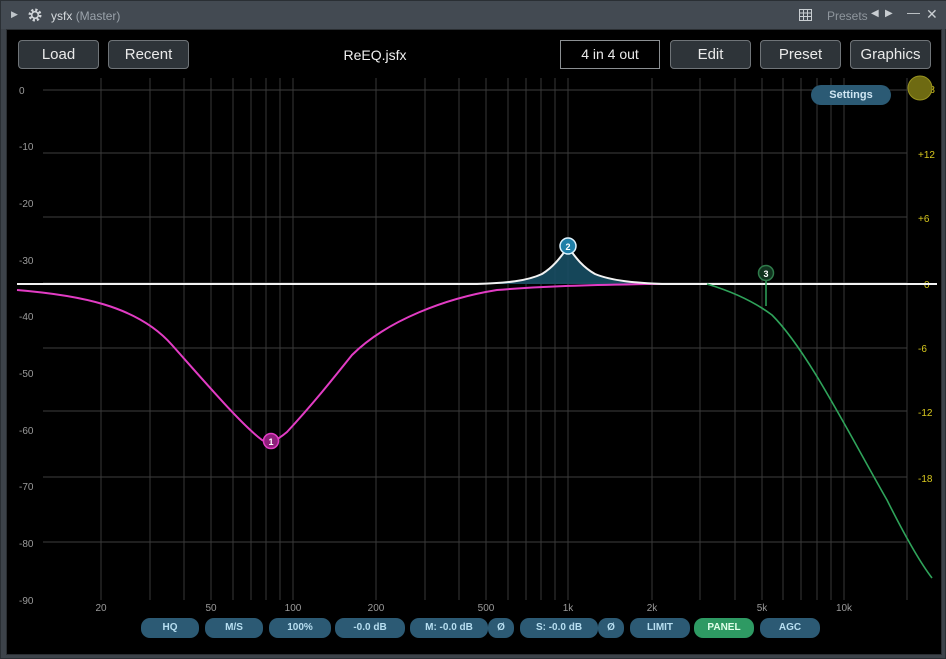 Image resolution: width=946 pixels, height=659 pixels. Describe the element at coordinates (660, 628) in the screenshot. I see `limit-toggle: LIMIT` at that location.